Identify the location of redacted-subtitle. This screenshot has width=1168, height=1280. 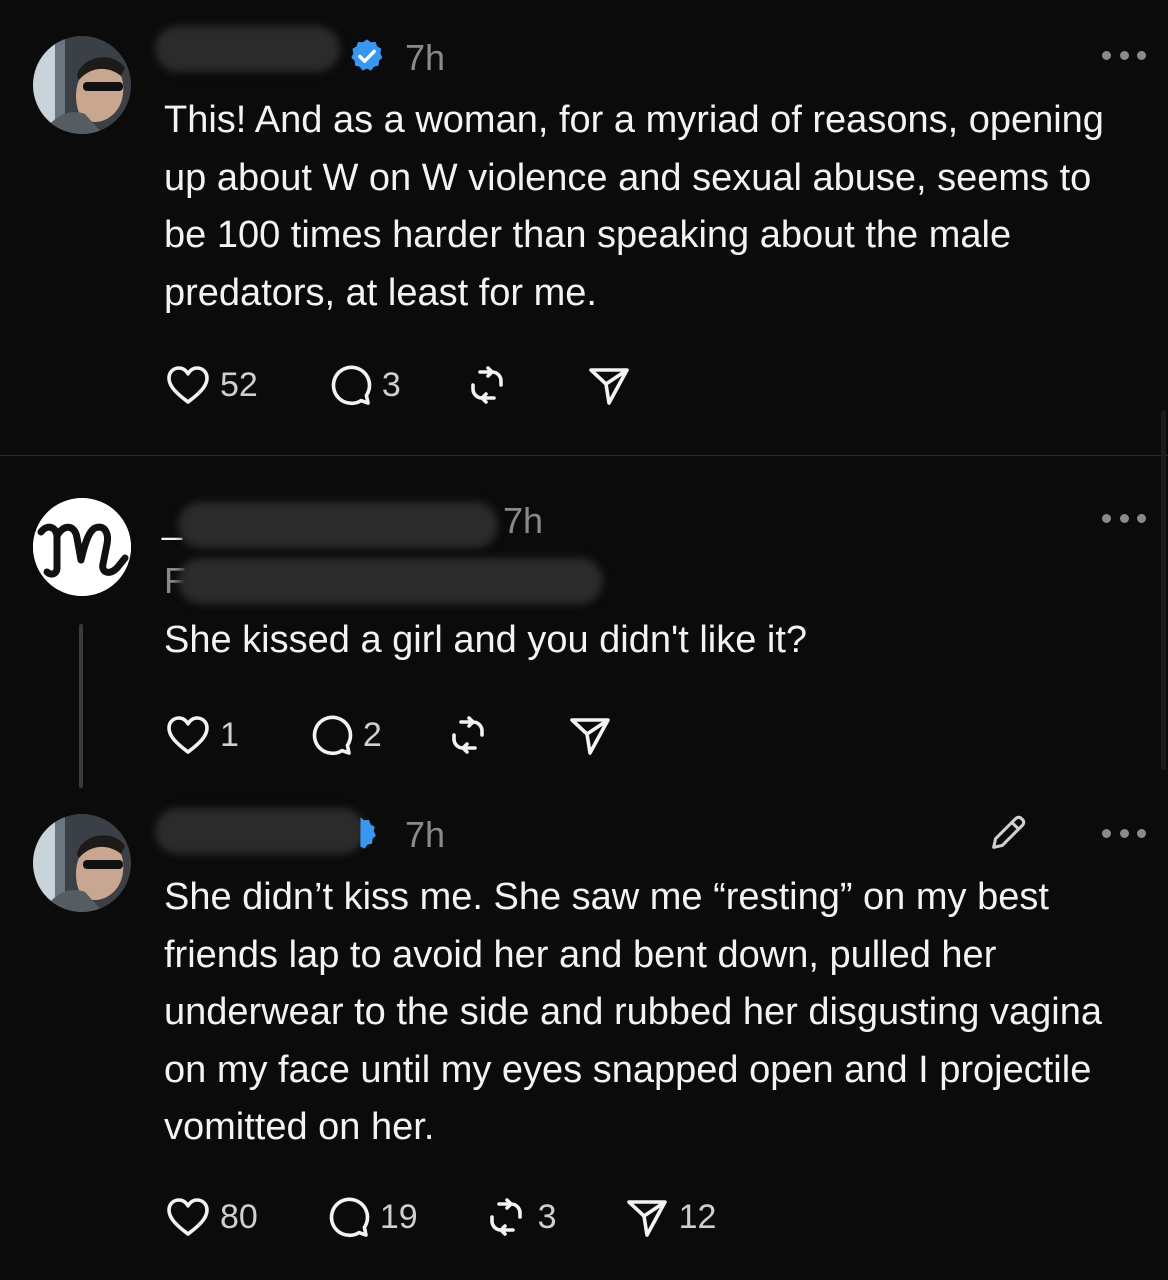
(390, 581).